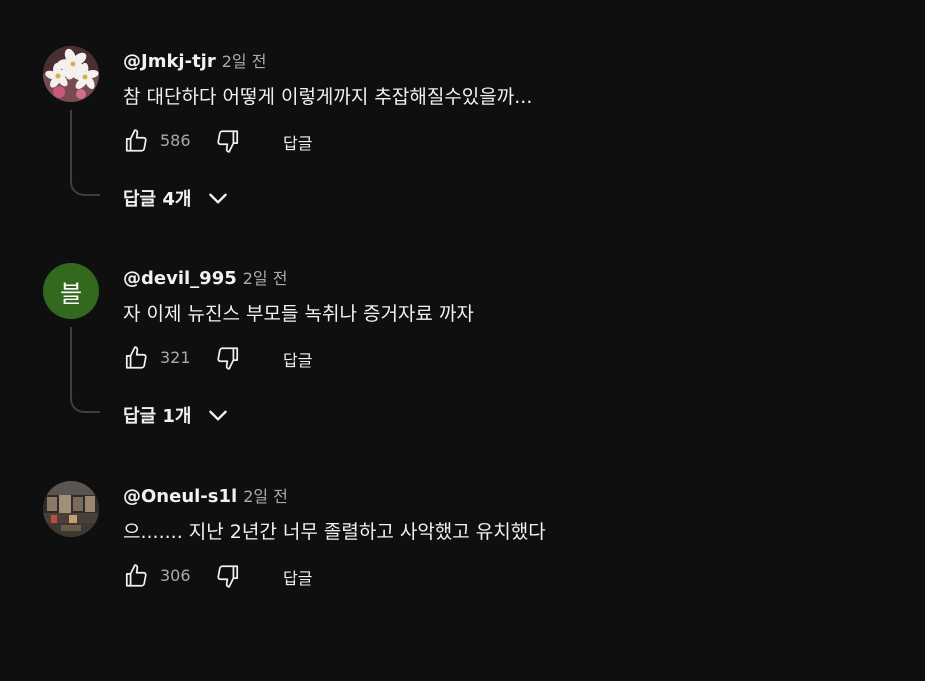 Image resolution: width=925 pixels, height=681 pixels. What do you see at coordinates (157, 416) in the screenshot?
I see `replies-count-label: 답글 1개` at bounding box center [157, 416].